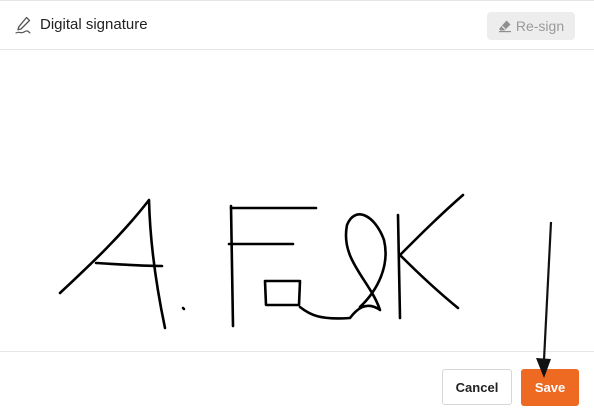  Describe the element at coordinates (24, 25) in the screenshot. I see `pen-icon` at that location.